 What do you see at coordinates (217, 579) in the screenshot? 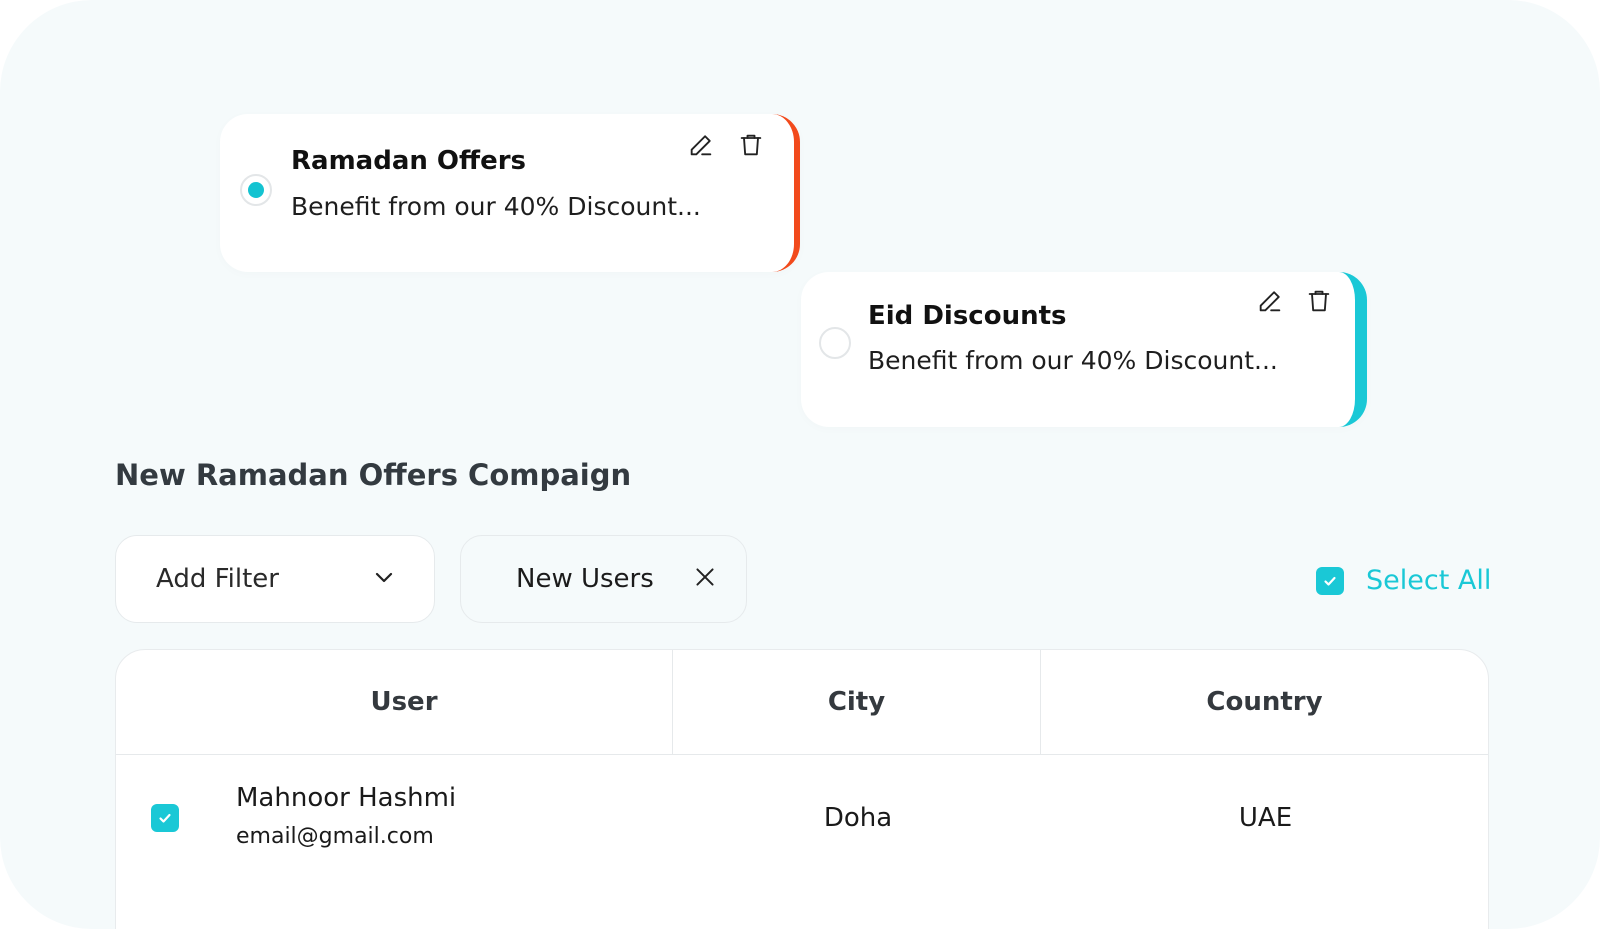
I see `add-filter-label: Add Filter` at bounding box center [217, 579].